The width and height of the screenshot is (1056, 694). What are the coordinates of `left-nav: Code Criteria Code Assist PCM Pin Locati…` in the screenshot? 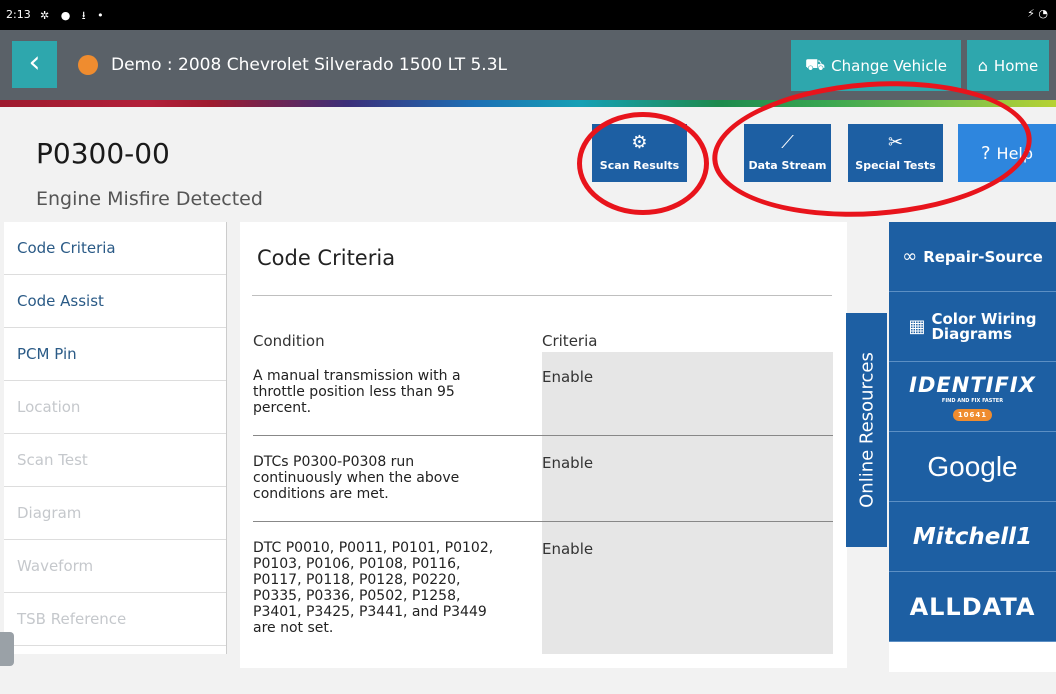 It's located at (115, 438).